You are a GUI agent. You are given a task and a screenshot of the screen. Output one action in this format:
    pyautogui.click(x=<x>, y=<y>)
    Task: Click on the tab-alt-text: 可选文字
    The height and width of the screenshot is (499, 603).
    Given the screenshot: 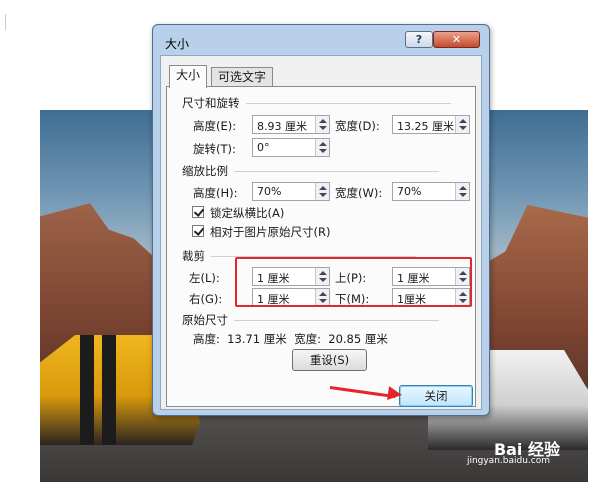 What is the action you would take?
    pyautogui.click(x=242, y=77)
    